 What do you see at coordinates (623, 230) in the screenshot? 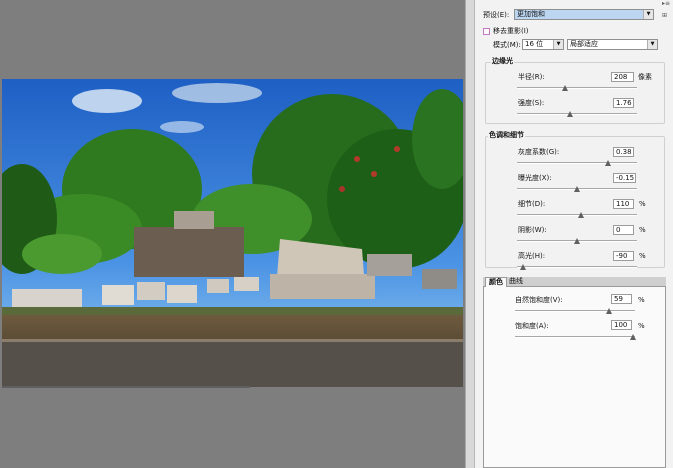
I see `shadow-input: 0` at bounding box center [623, 230].